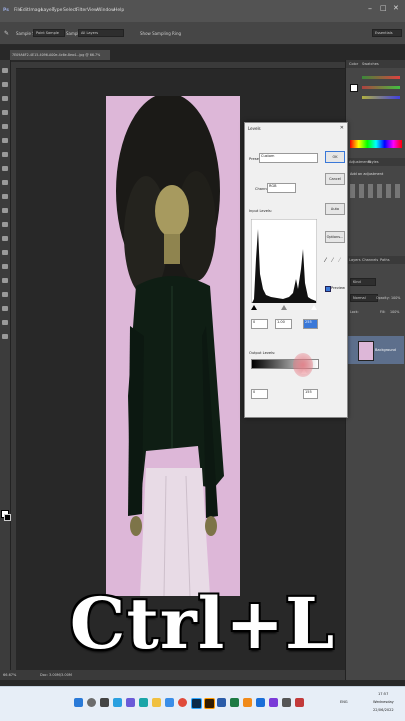  Describe the element at coordinates (281, 188) in the screenshot. I see `channel-select: RGB` at that location.